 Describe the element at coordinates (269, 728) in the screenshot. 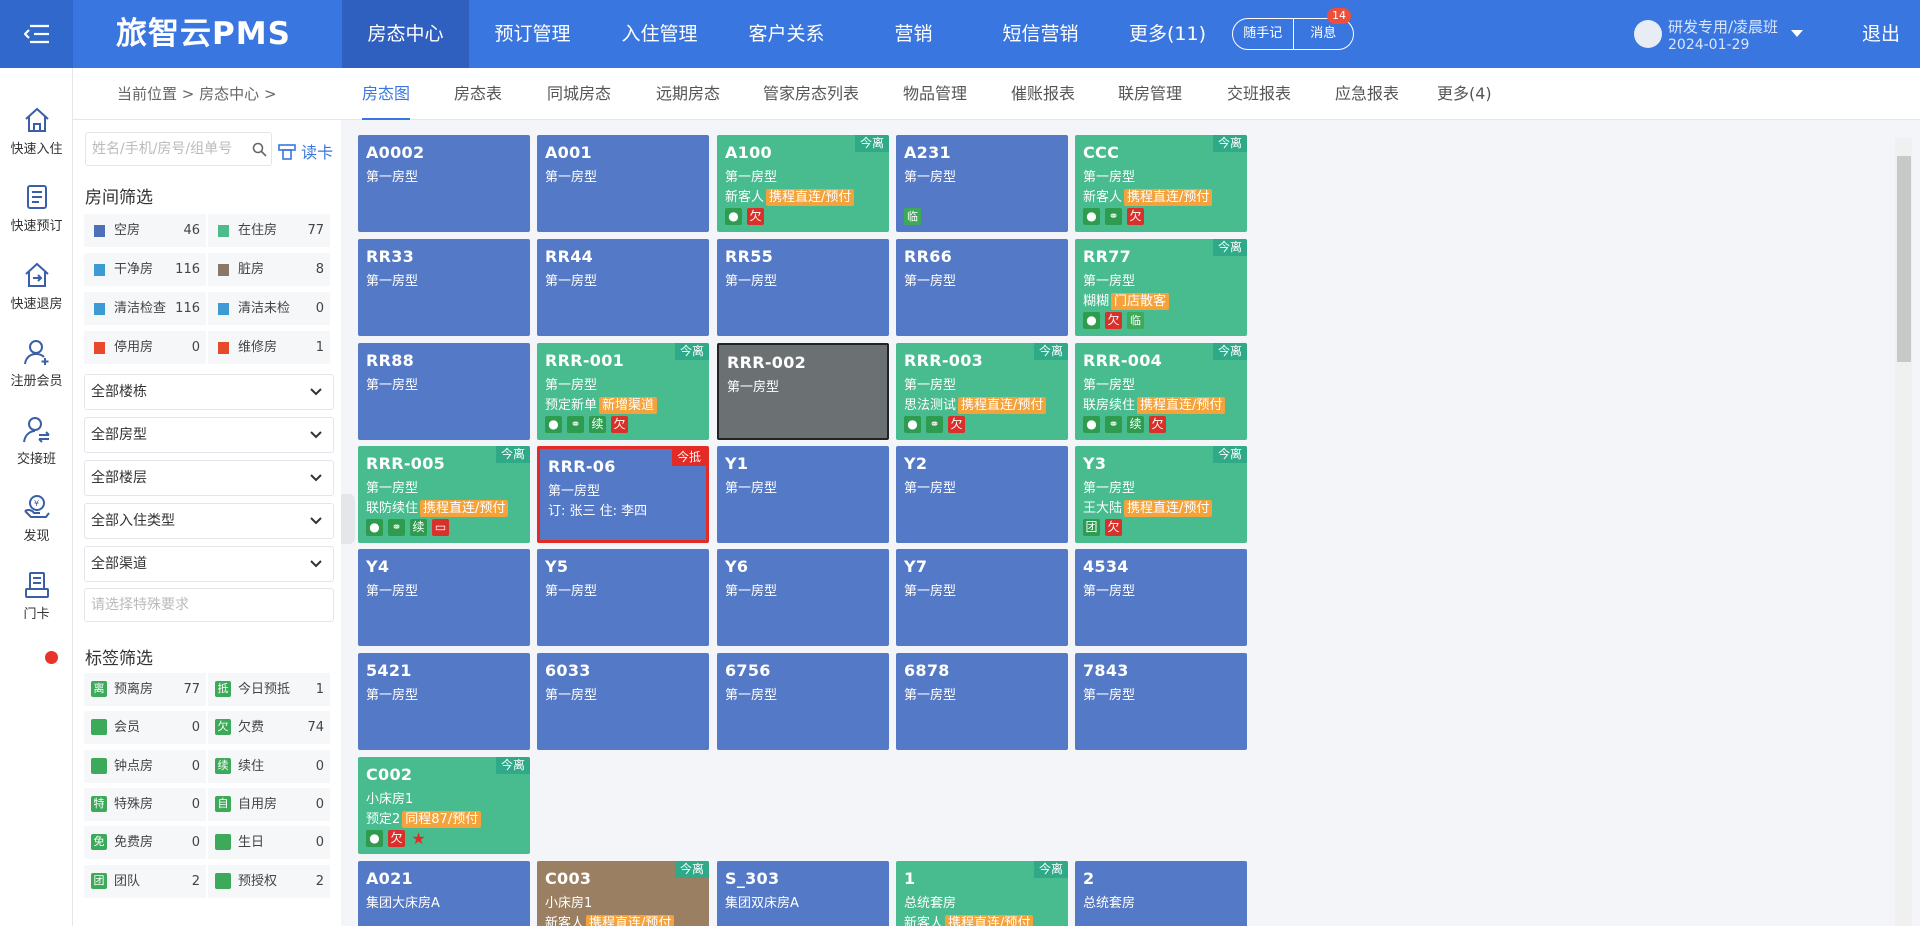

I see `tag-filter-item: 欠欠费 74` at that location.